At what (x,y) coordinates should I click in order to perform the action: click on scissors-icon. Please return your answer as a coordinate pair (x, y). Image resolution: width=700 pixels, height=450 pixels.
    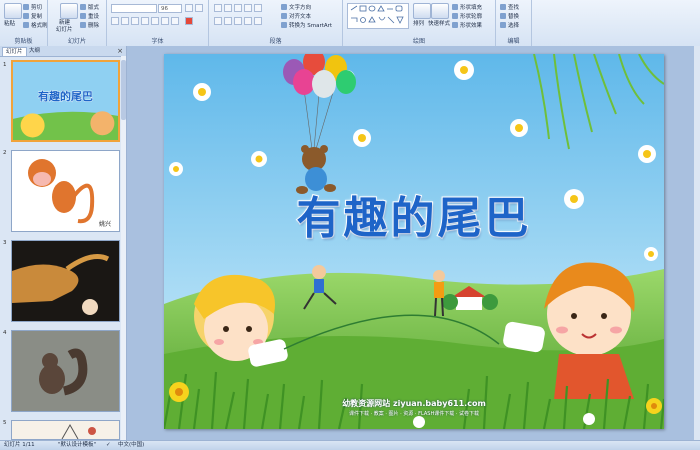
    Looking at the image, I should click on (26, 7).